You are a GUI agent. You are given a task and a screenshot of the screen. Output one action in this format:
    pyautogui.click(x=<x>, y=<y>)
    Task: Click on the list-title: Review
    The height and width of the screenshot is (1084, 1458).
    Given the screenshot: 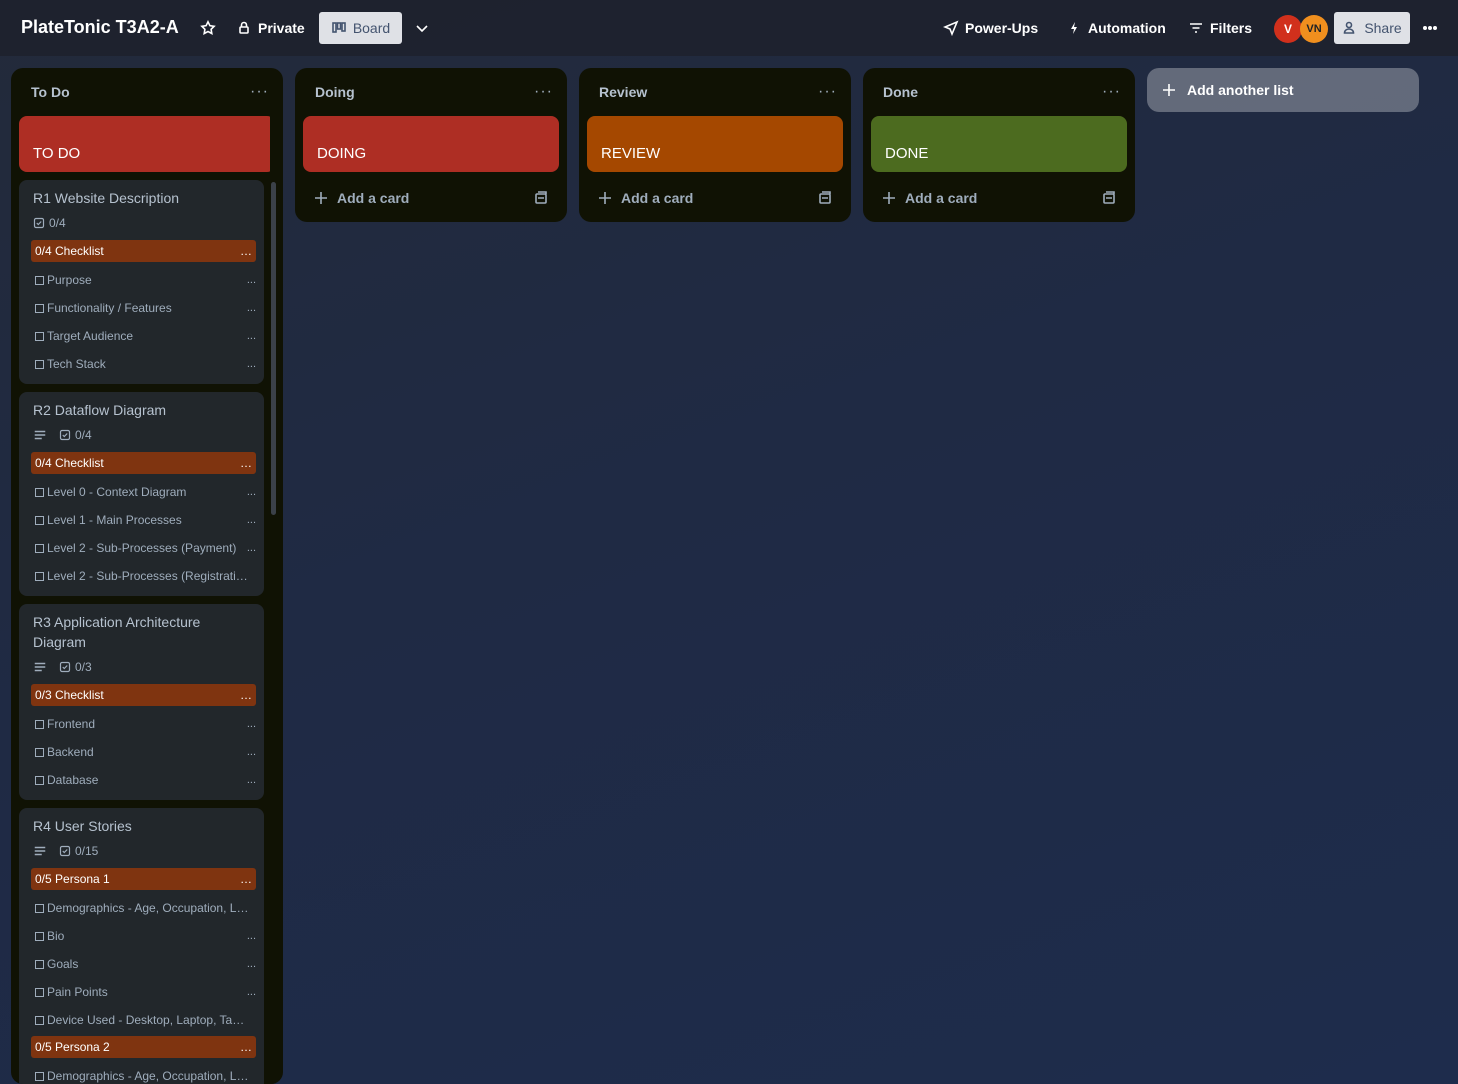 What is the action you would take?
    pyautogui.click(x=623, y=92)
    